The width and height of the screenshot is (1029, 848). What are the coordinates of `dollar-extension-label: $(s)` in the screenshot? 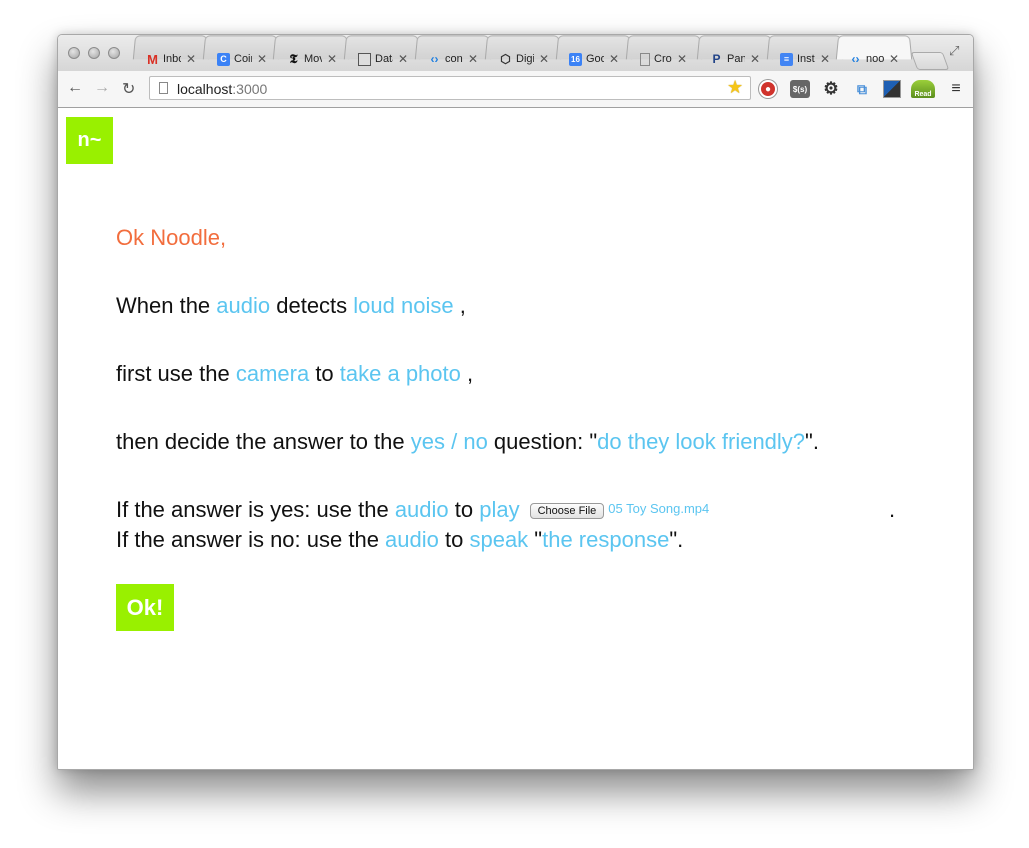 It's located at (800, 89).